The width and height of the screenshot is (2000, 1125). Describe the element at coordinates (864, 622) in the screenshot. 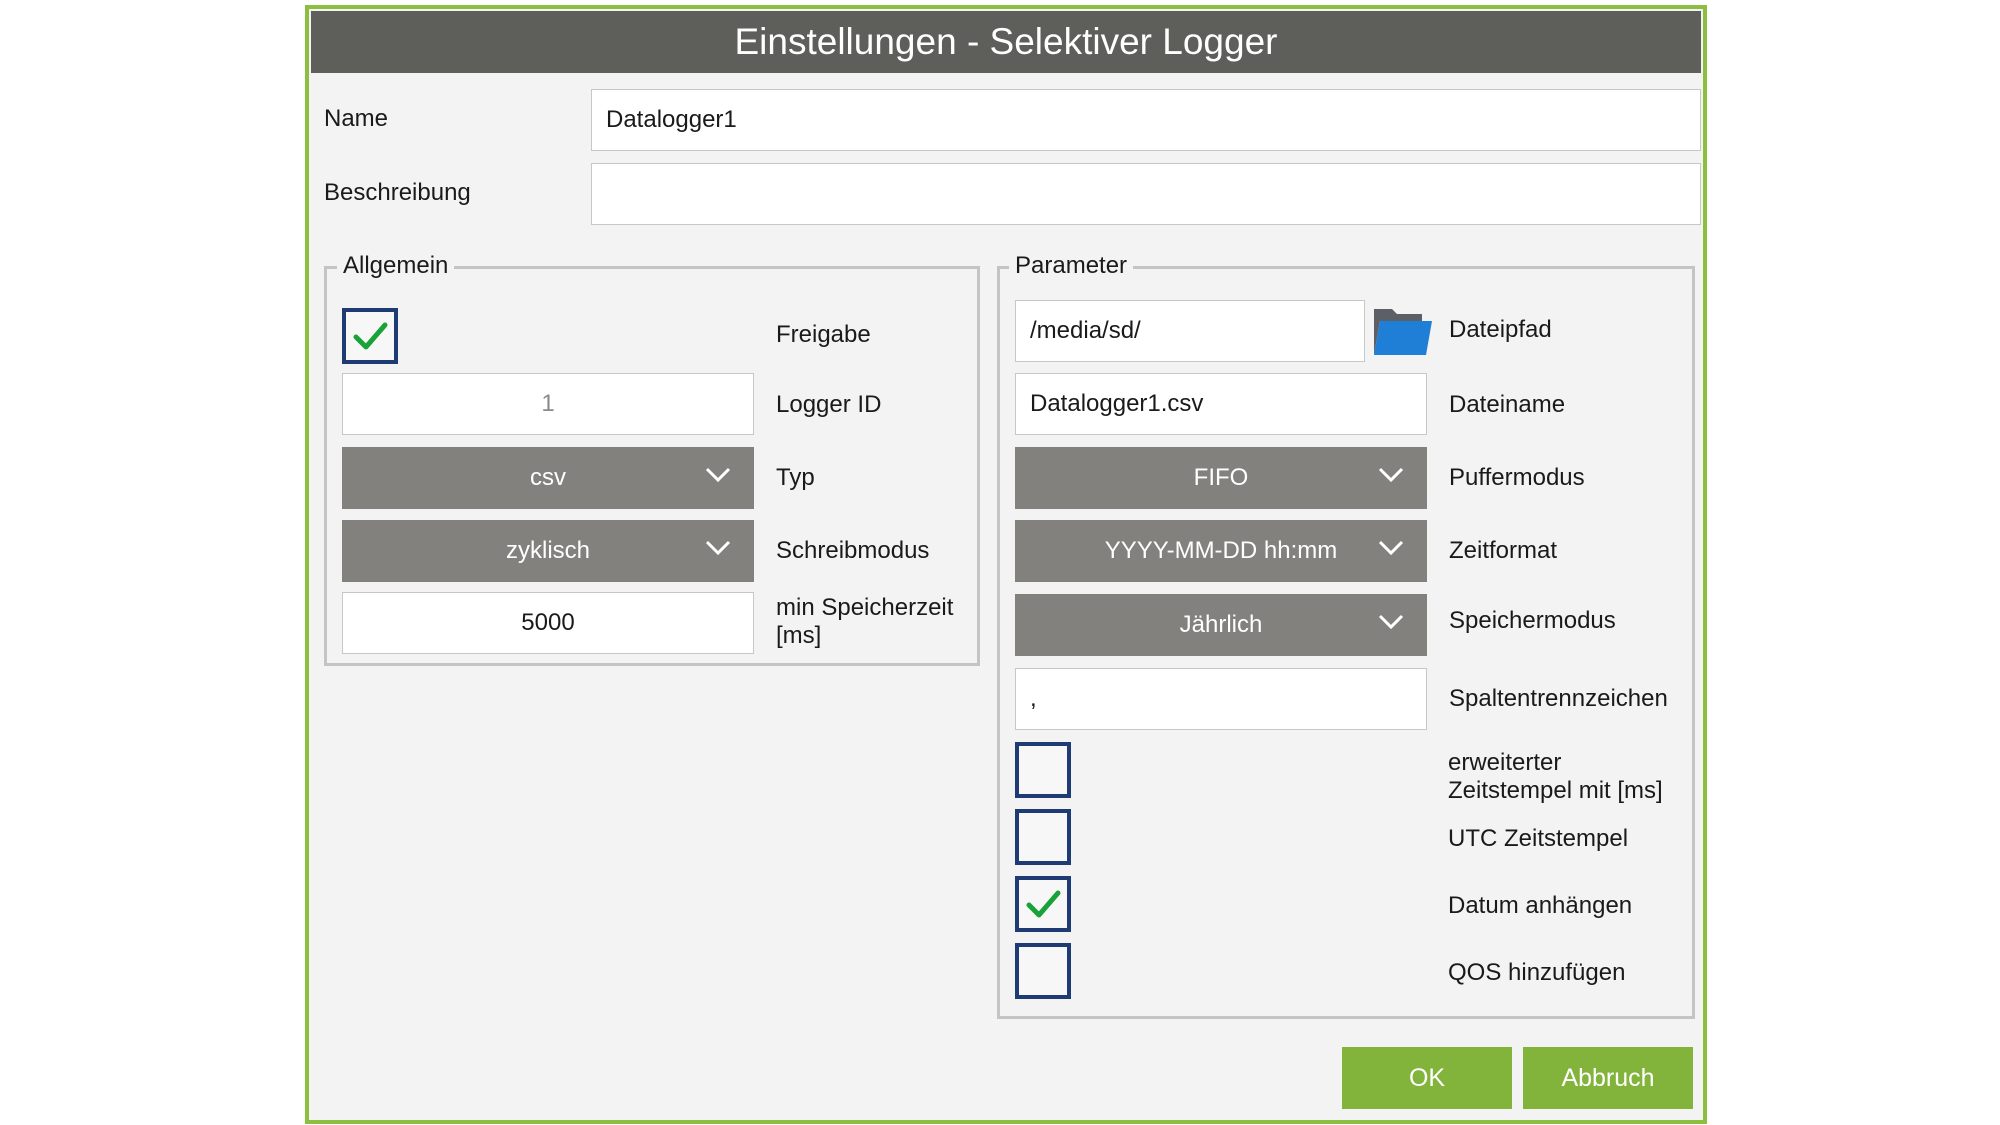

I see `min-speicherzeit-label: min Speicherzeit [ms]` at that location.